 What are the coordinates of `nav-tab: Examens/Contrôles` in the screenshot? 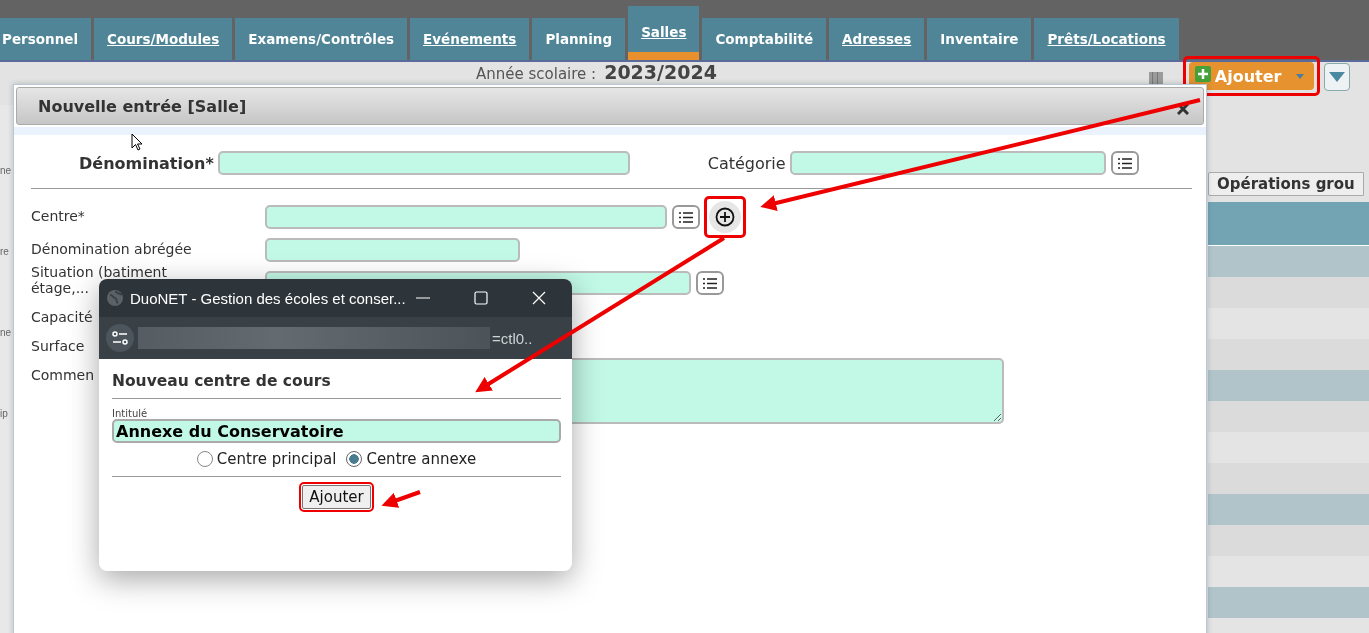 It's located at (321, 39).